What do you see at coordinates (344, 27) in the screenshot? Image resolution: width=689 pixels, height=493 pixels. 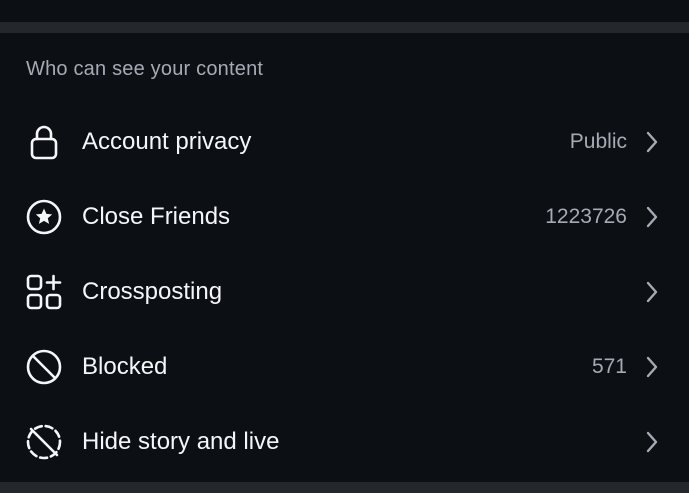 I see `section-divider-top` at bounding box center [344, 27].